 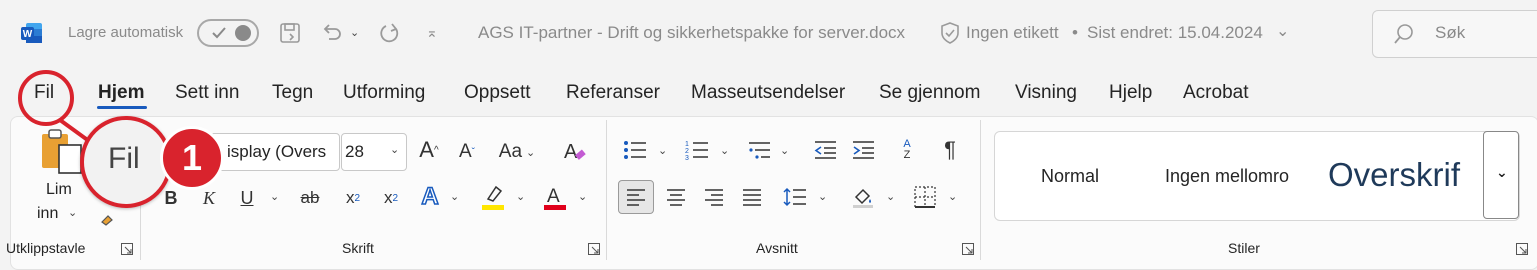 What do you see at coordinates (390, 33) in the screenshot?
I see `redo-icon` at bounding box center [390, 33].